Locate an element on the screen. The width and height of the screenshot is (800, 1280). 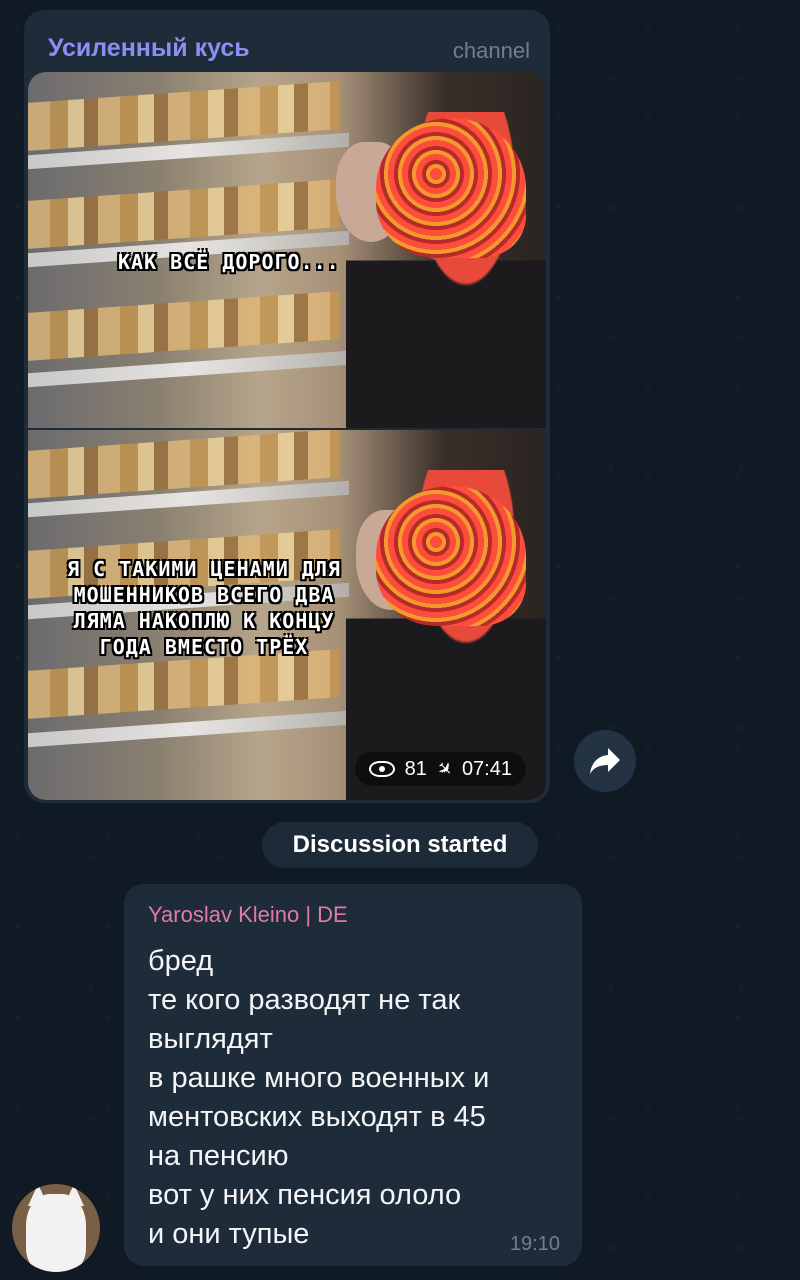
post-meta: 81 ✈ 07:41 is located at coordinates (440, 769).